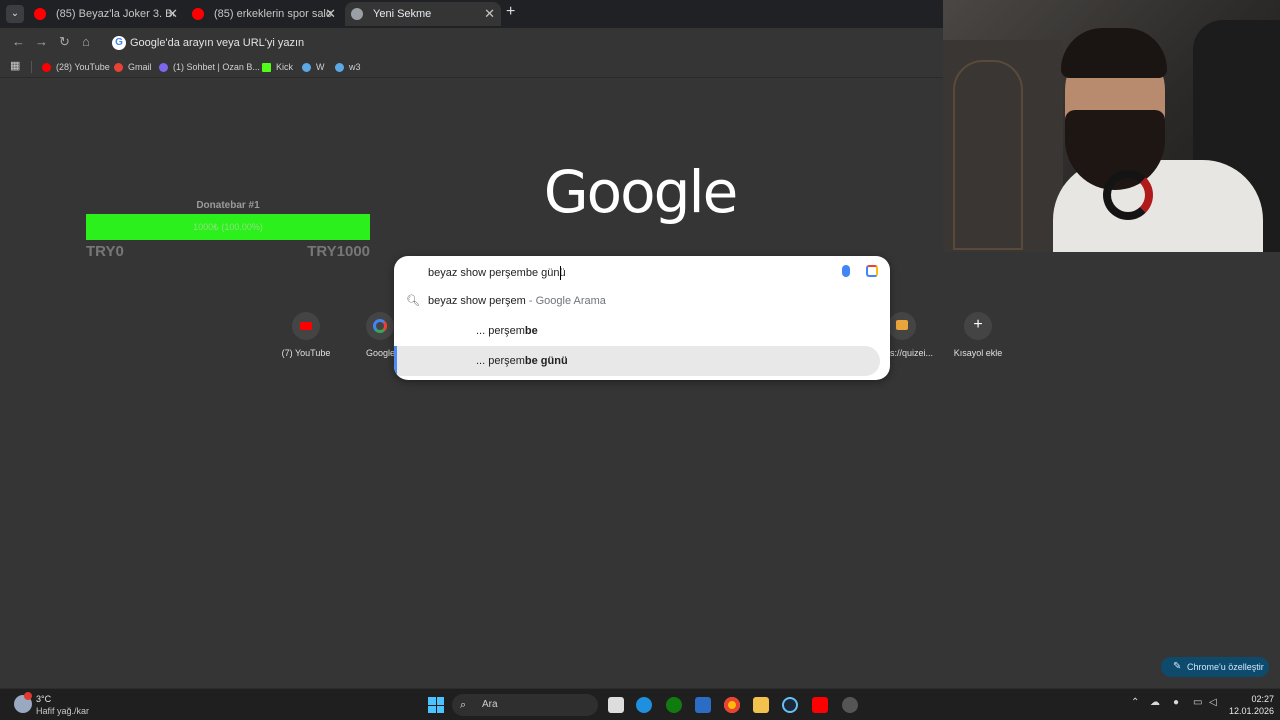  Describe the element at coordinates (642, 301) in the screenshot. I see `suggestion-item: 🔍︎ beyaz show perşem - Google Arama` at that location.